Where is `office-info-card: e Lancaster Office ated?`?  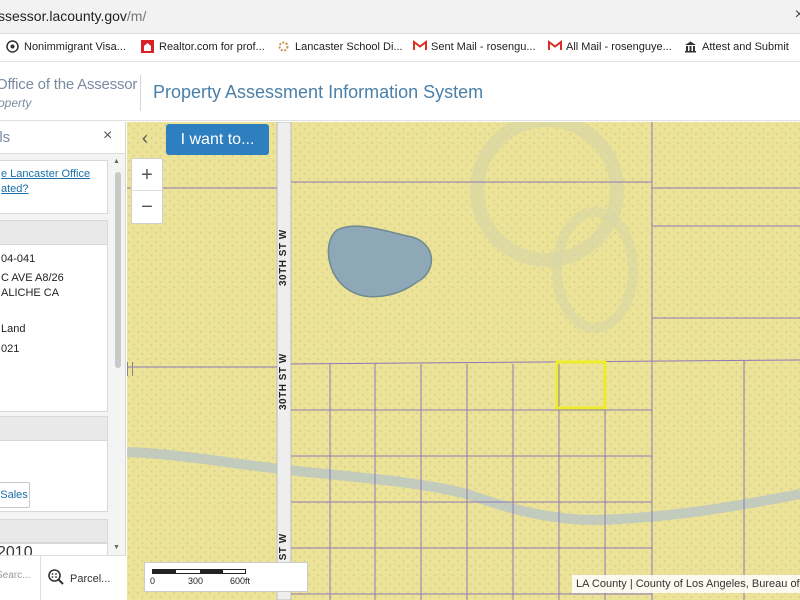
office-info-card: e Lancaster Office ated? is located at coordinates (54, 187).